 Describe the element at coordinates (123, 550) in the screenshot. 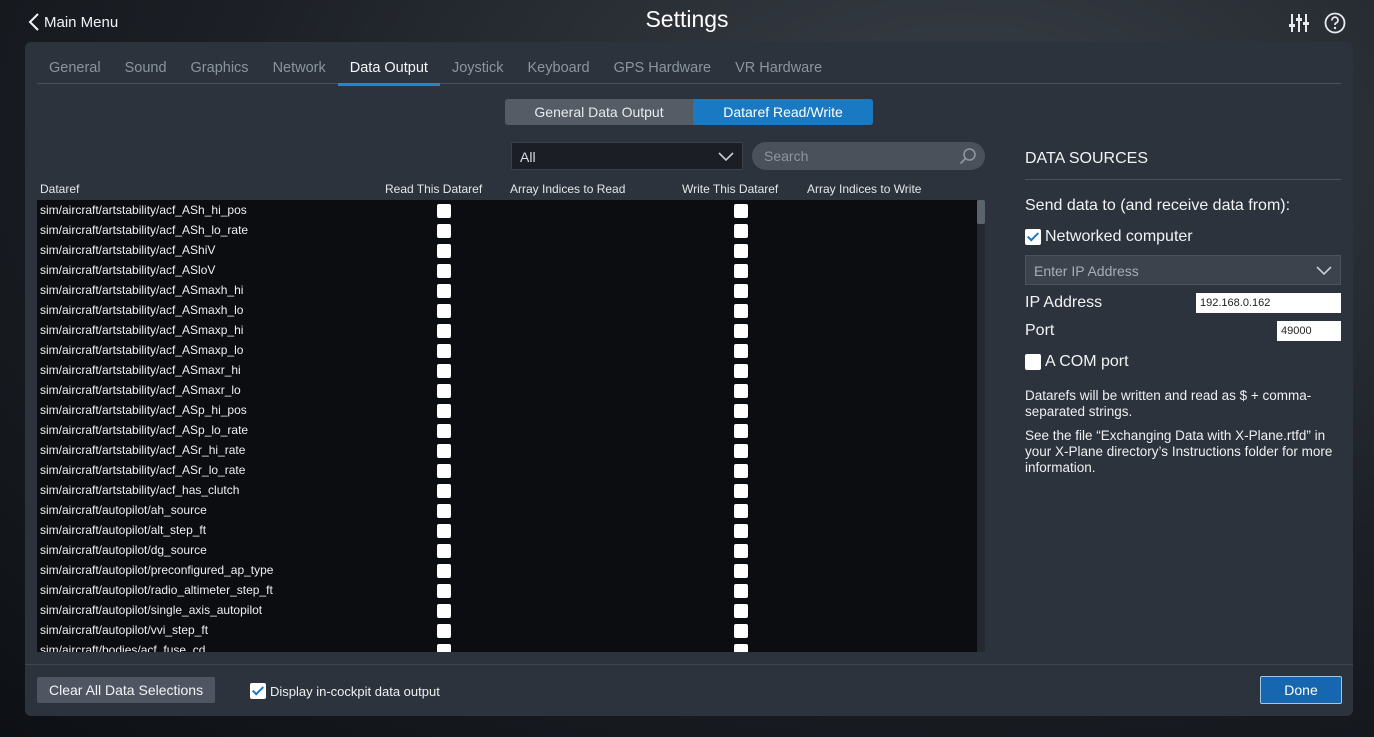

I see `dataref-name: sim/aircraft/autopilot/dg_source` at that location.